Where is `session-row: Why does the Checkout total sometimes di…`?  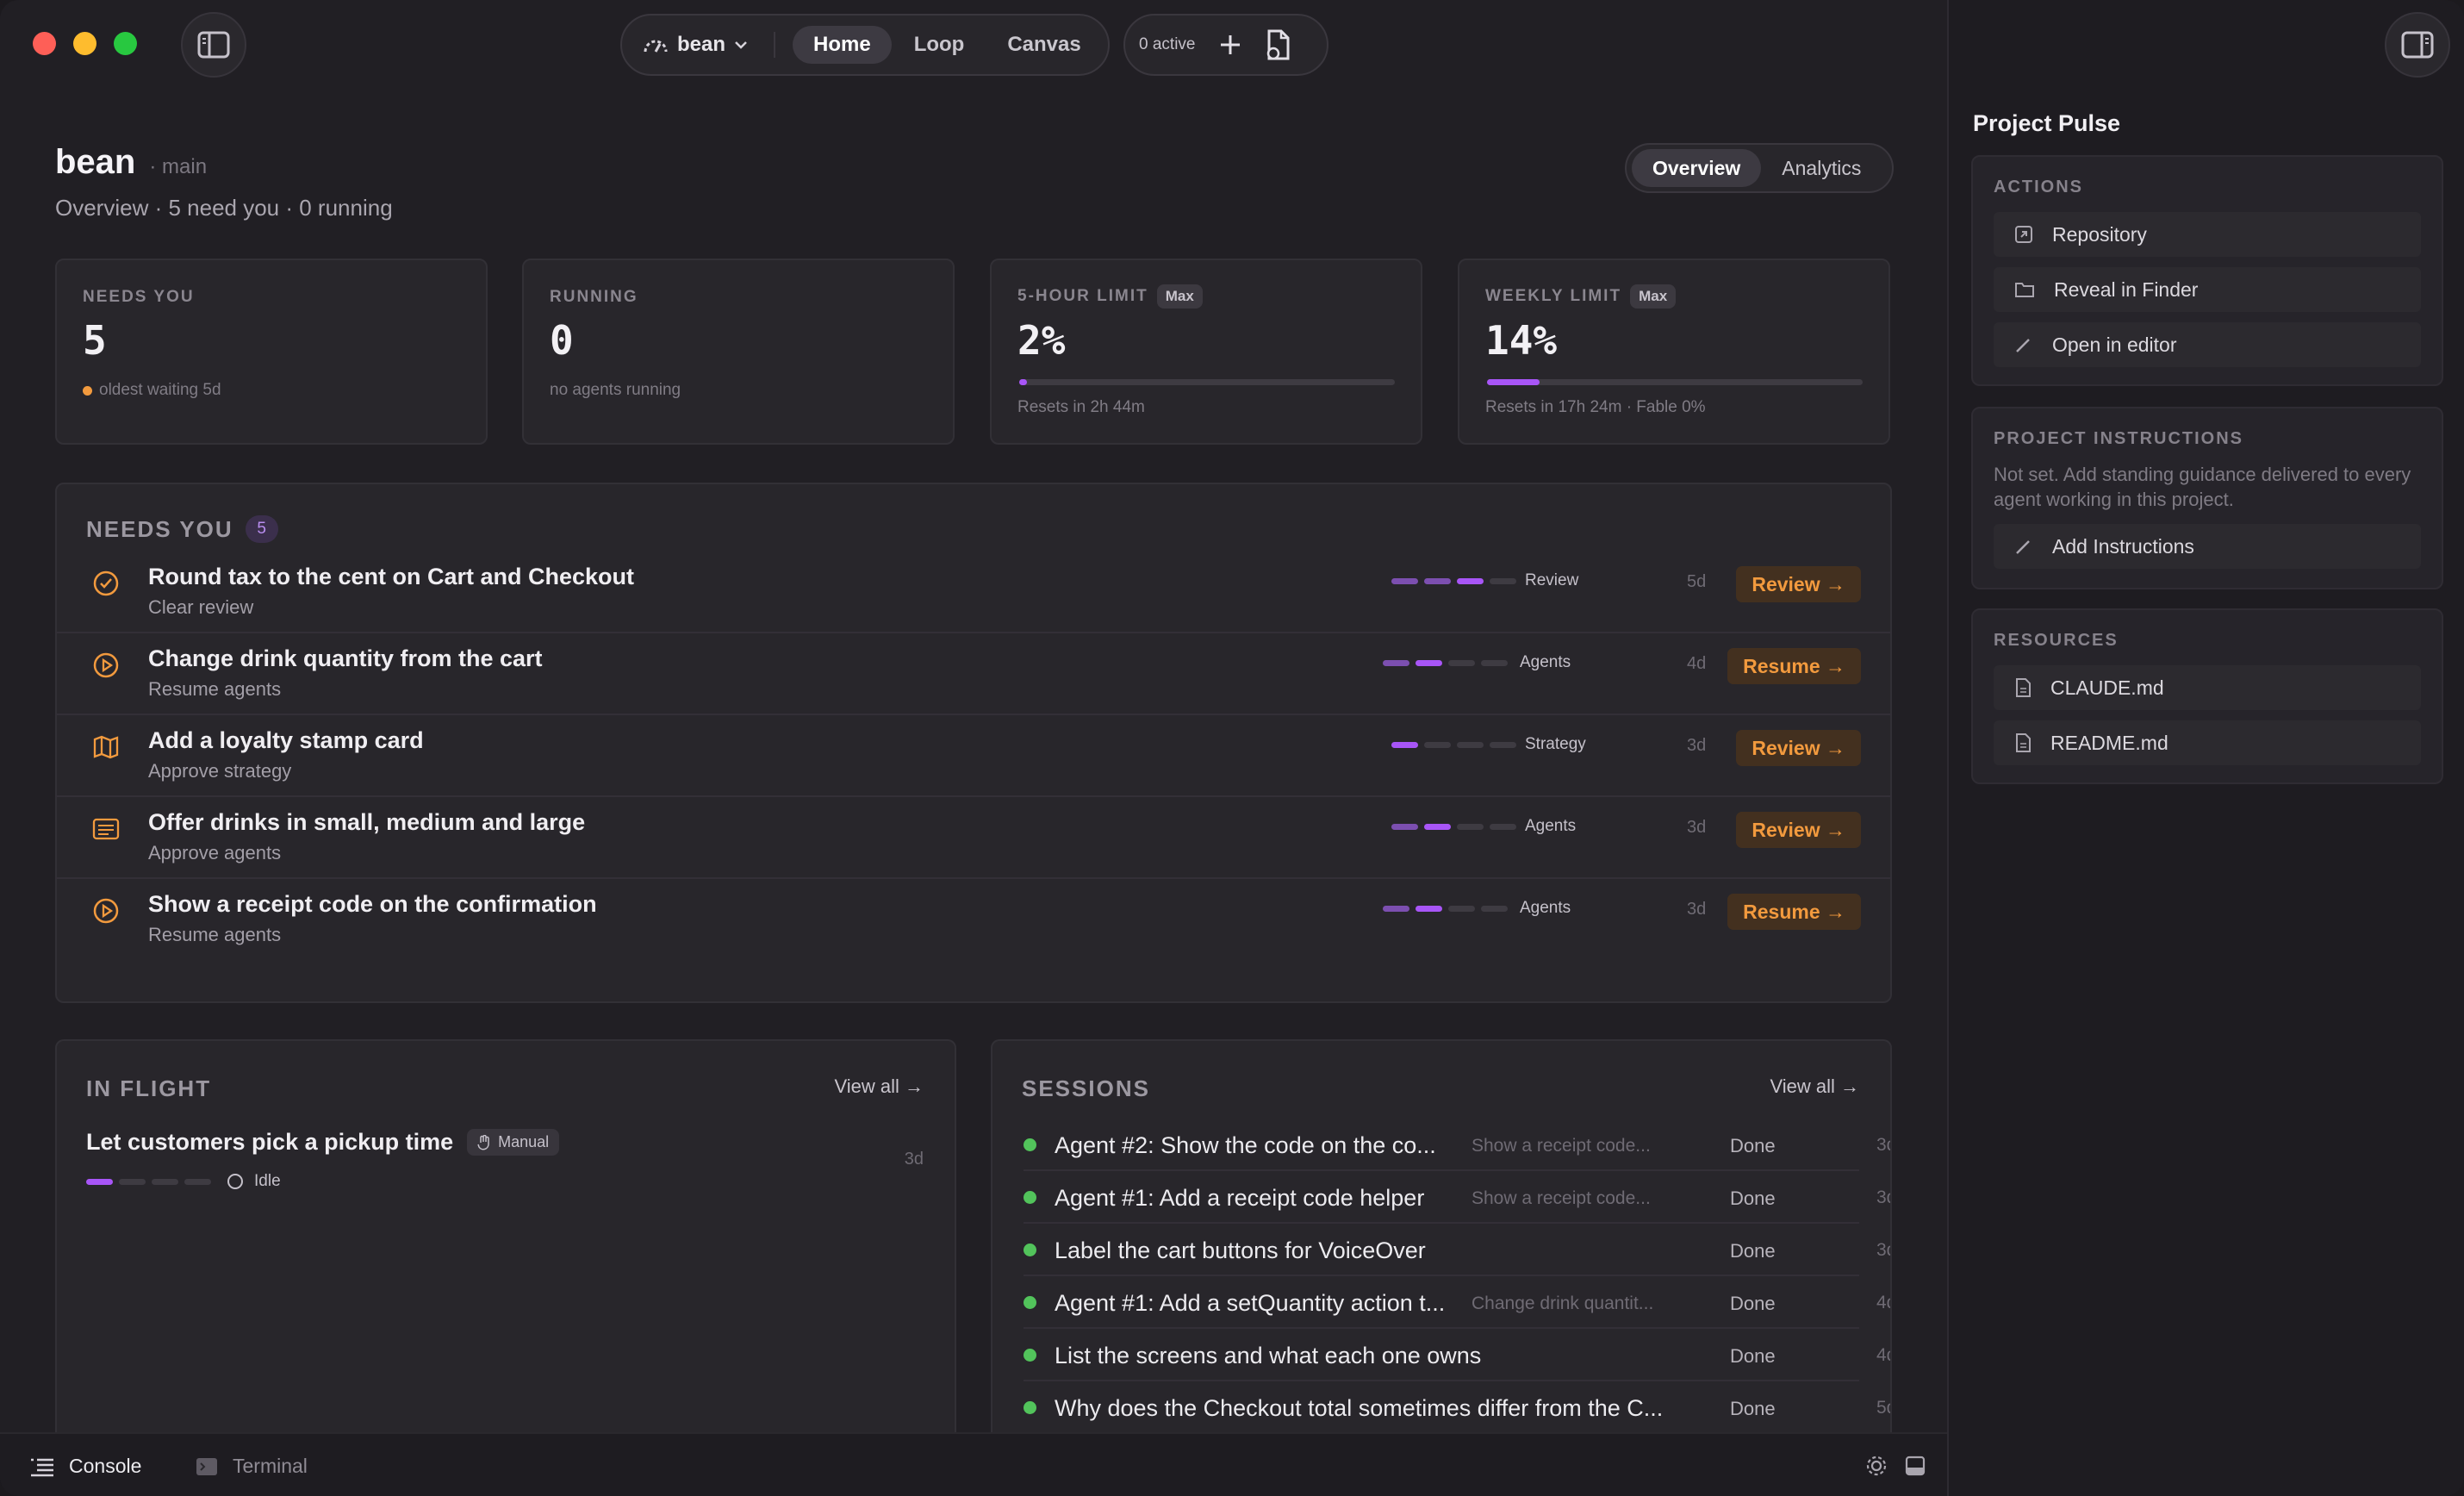 session-row: Why does the Checkout total sometimes di… is located at coordinates (1457, 1407).